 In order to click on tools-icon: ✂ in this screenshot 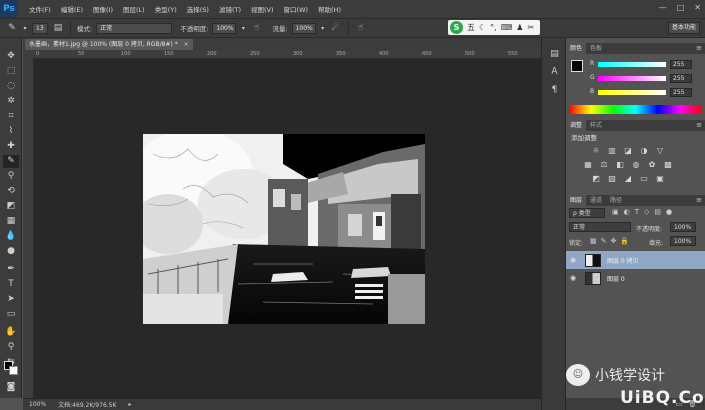, I will do `click(530, 27)`.